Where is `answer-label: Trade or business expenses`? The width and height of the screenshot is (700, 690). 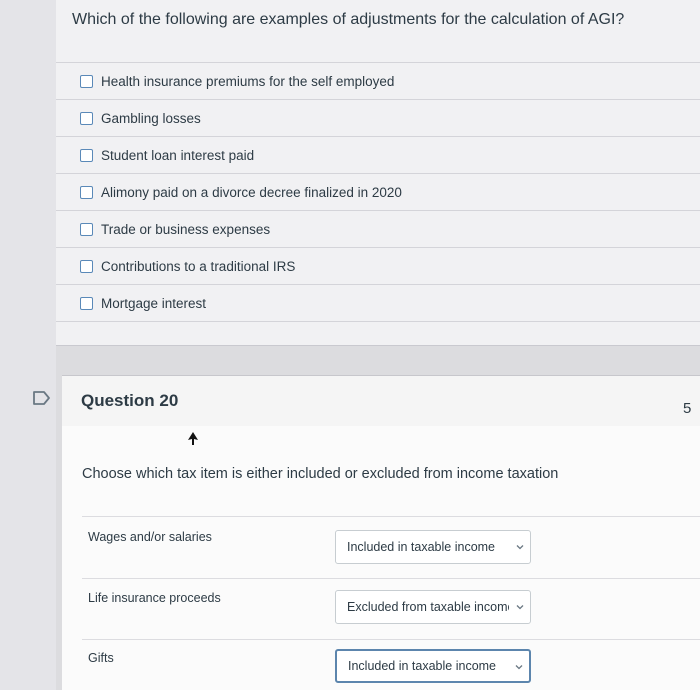
answer-label: Trade or business expenses is located at coordinates (186, 229).